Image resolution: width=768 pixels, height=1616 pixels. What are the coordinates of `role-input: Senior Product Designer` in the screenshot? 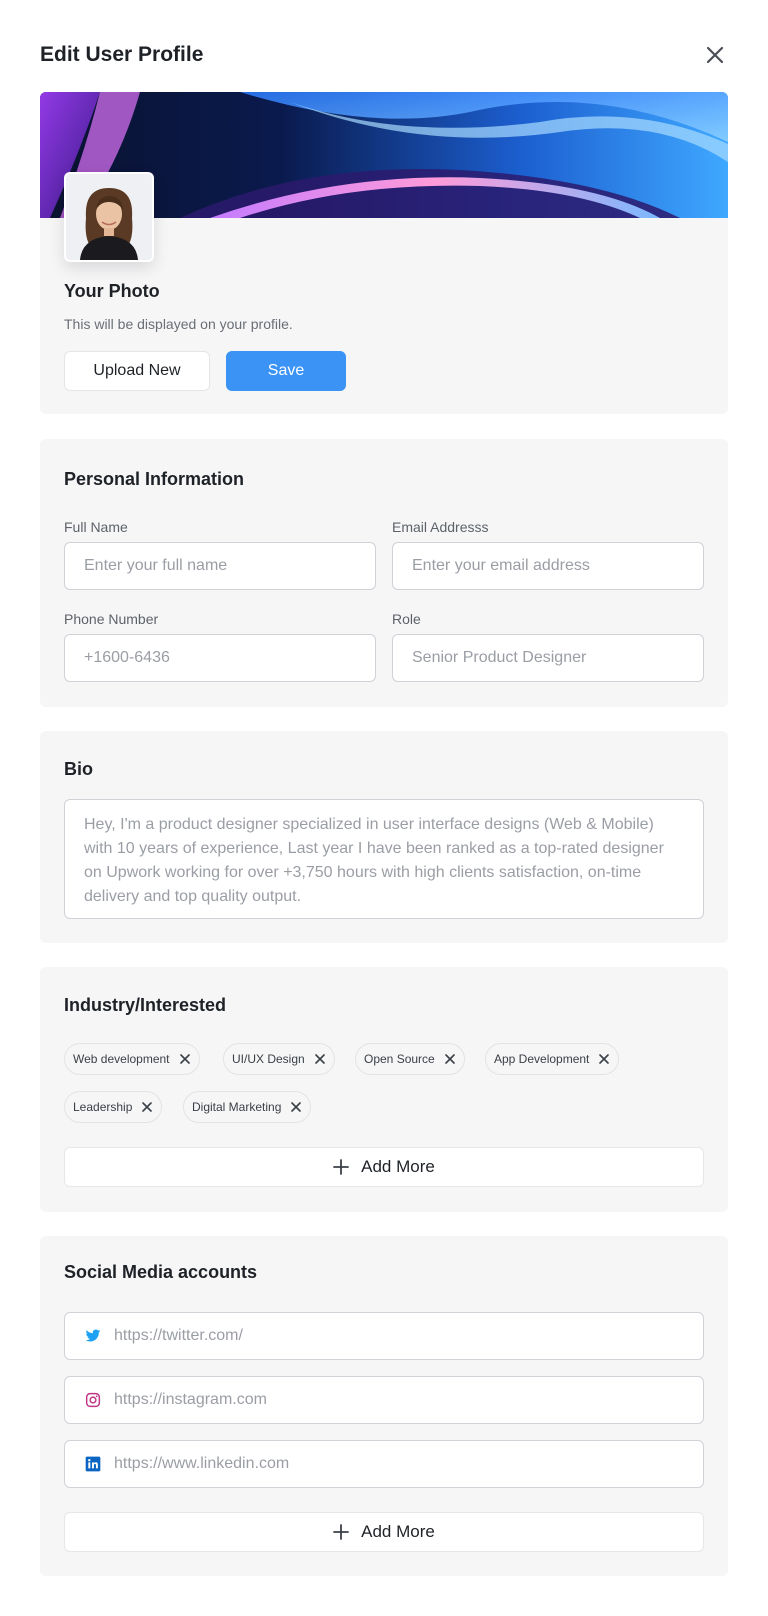 It's located at (548, 658).